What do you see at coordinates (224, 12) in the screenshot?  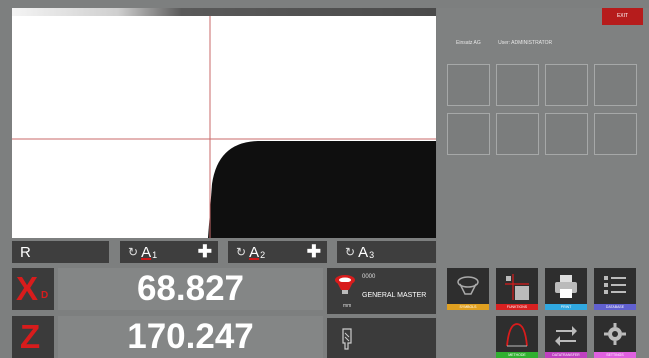 I see `top-status-strip` at bounding box center [224, 12].